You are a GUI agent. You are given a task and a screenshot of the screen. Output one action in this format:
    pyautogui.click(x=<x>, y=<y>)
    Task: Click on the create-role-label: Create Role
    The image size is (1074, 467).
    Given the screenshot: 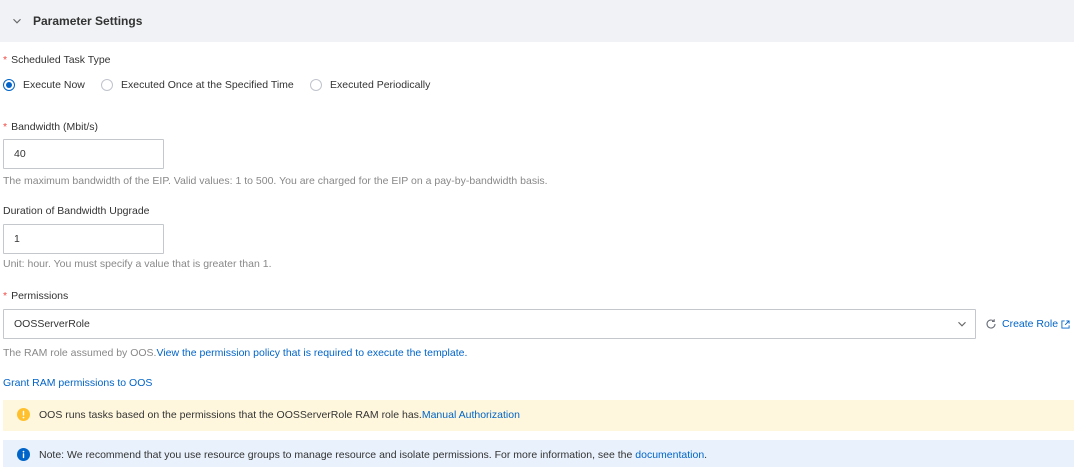 What is the action you would take?
    pyautogui.click(x=1030, y=324)
    